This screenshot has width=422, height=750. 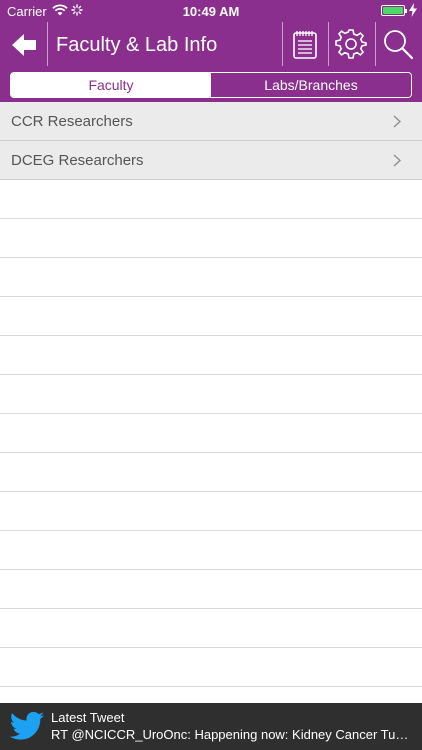 I want to click on list-item-ccr-researchers: CCR Researchers, so click(x=211, y=121).